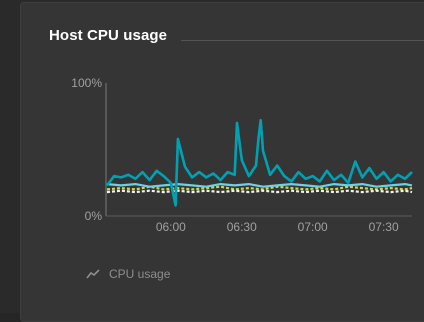  Describe the element at coordinates (140, 274) in the screenshot. I see `legend-label: CPU usage` at that location.